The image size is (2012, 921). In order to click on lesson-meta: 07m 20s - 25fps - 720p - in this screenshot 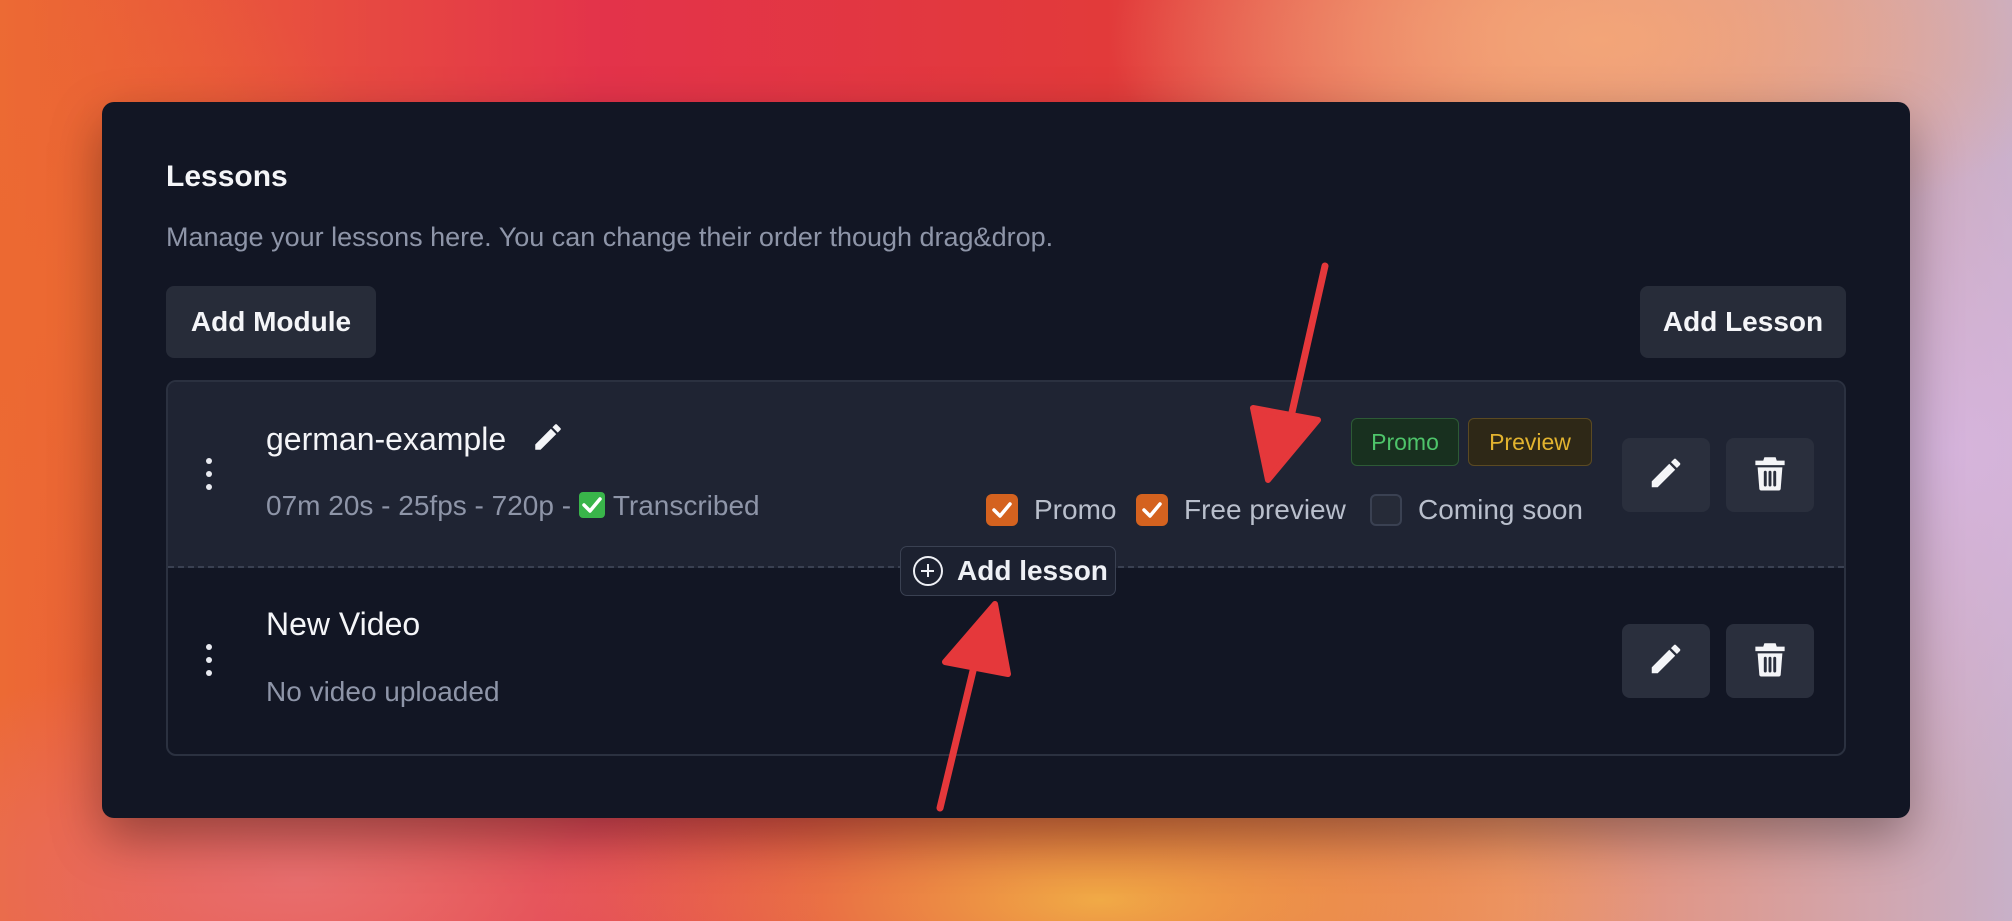, I will do `click(422, 505)`.